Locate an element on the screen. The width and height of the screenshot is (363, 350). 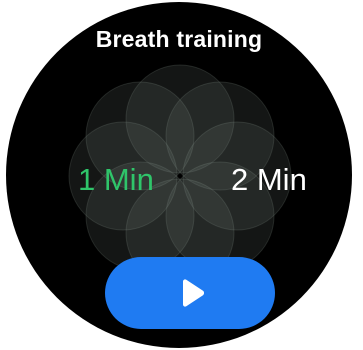
duration-option-1-min: 1 Min is located at coordinates (116, 180).